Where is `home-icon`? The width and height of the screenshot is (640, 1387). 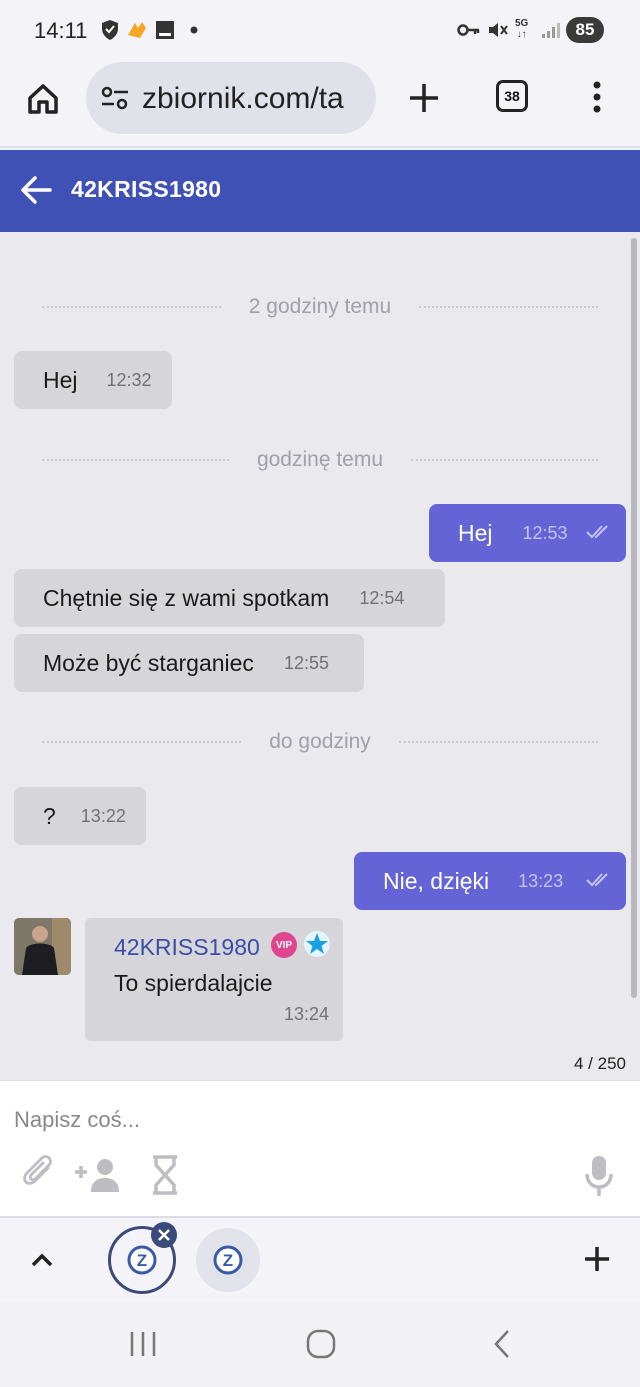
home-icon is located at coordinates (43, 99).